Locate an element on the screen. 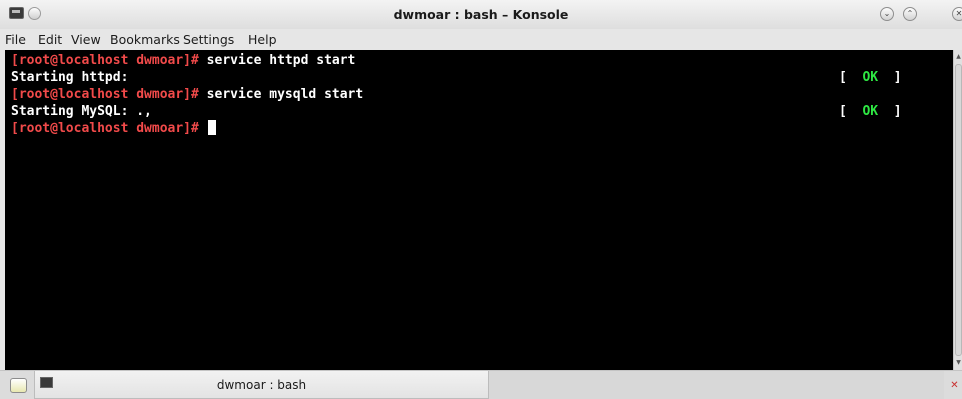 This screenshot has width=962, height=399. tab-bar-empty-area is located at coordinates (716, 385).